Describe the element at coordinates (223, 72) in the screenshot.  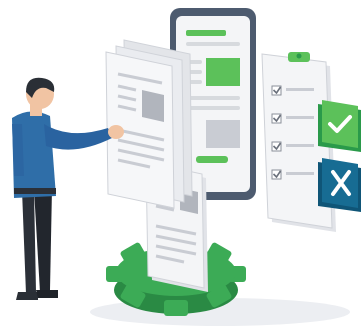
I see `phone-image-block` at that location.